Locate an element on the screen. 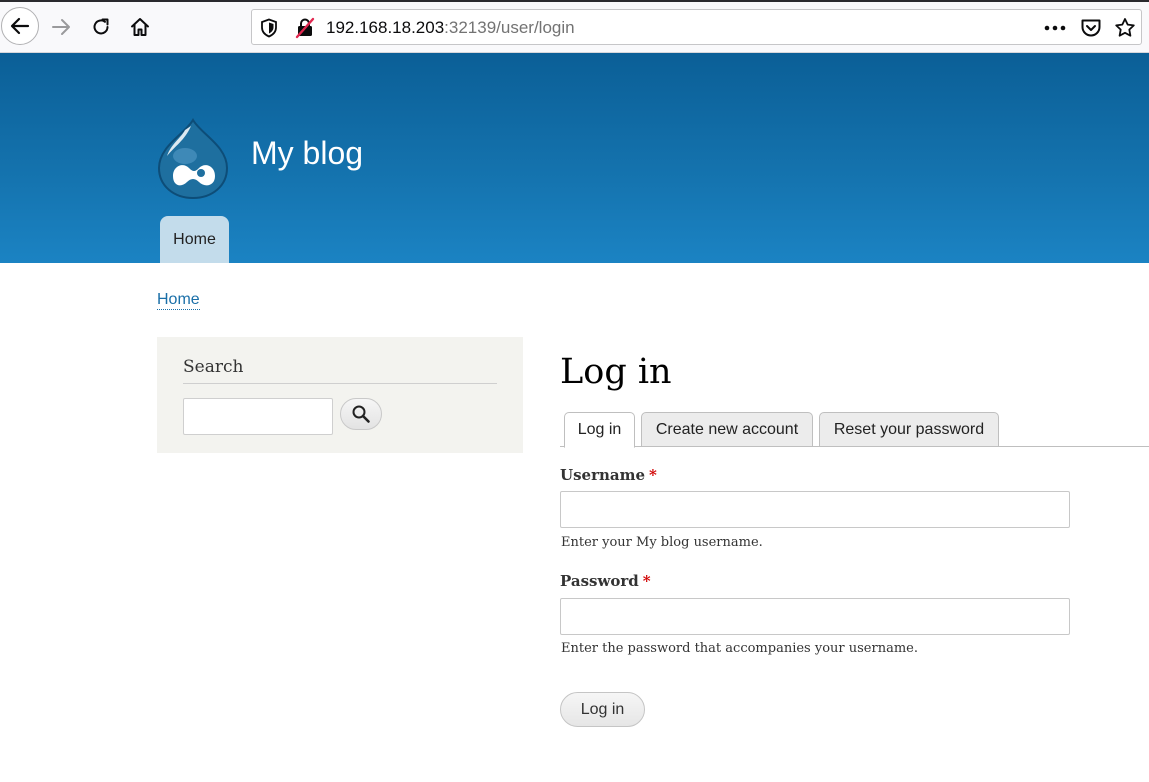  back-button is located at coordinates (20, 26).